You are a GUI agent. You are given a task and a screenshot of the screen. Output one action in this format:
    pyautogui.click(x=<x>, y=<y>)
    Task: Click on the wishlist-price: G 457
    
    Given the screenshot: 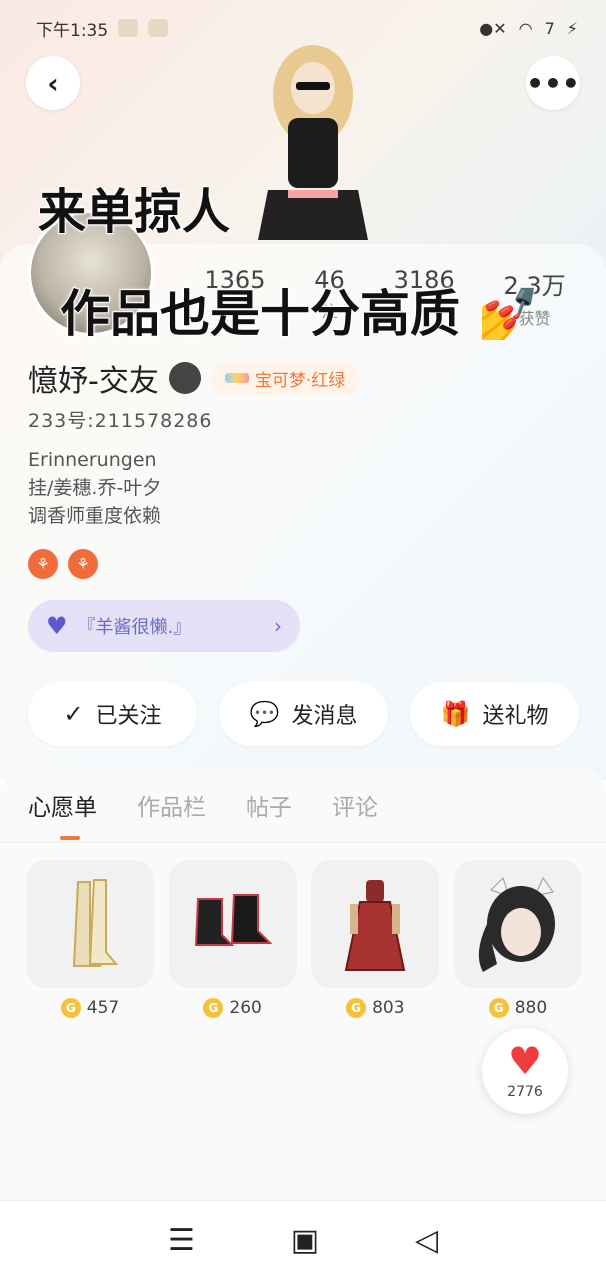 What is the action you would take?
    pyautogui.click(x=90, y=1008)
    